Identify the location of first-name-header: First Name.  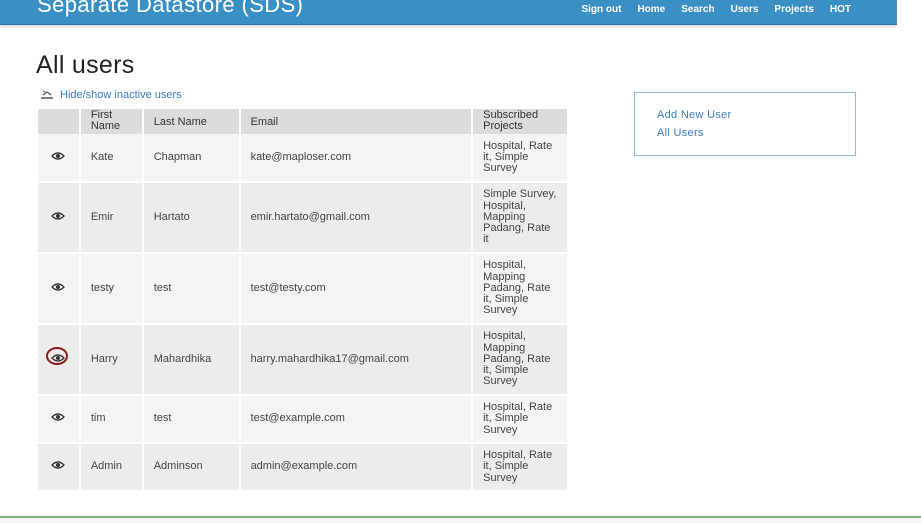
(111, 121).